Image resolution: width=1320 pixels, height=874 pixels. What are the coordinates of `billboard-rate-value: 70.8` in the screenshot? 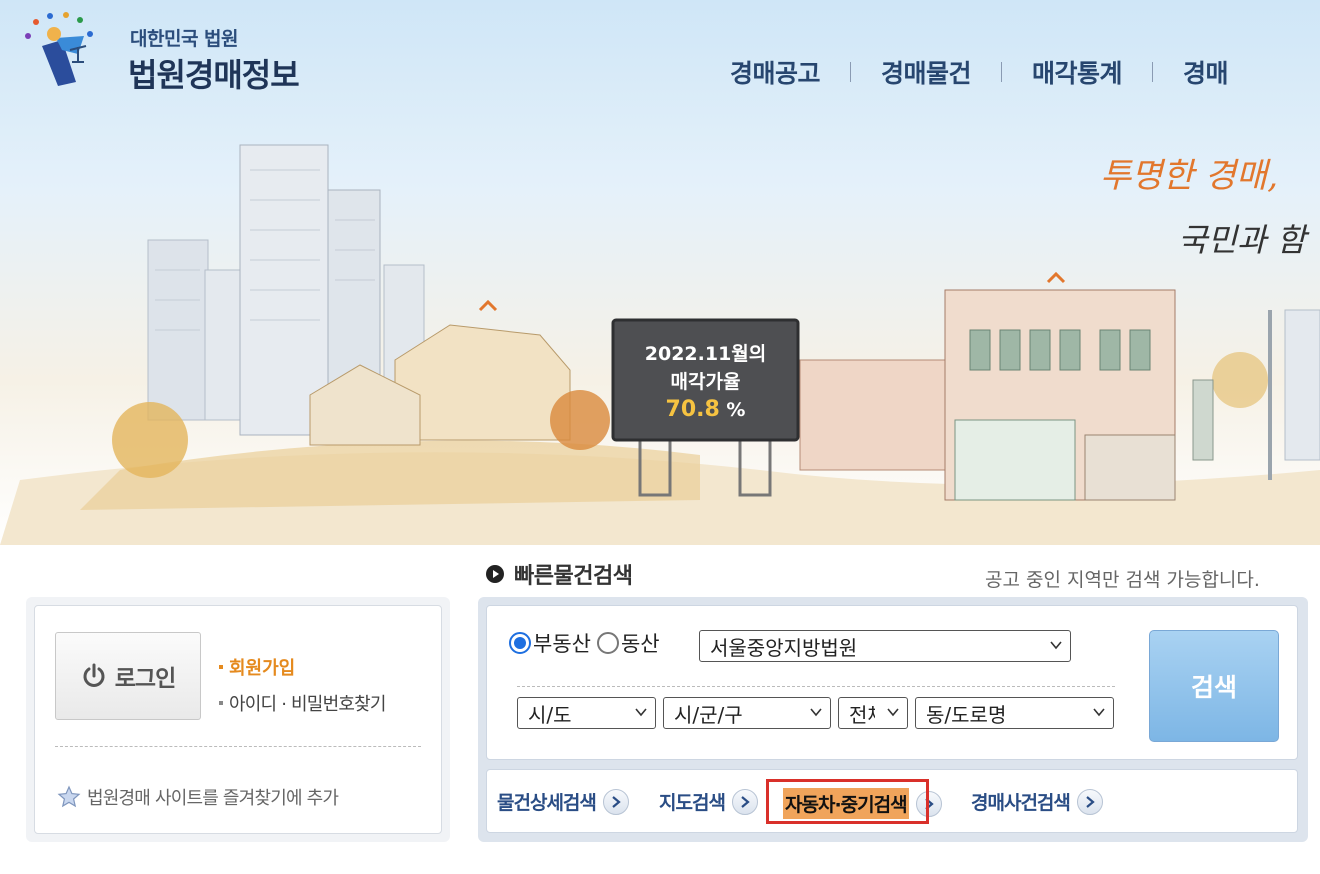 It's located at (692, 409).